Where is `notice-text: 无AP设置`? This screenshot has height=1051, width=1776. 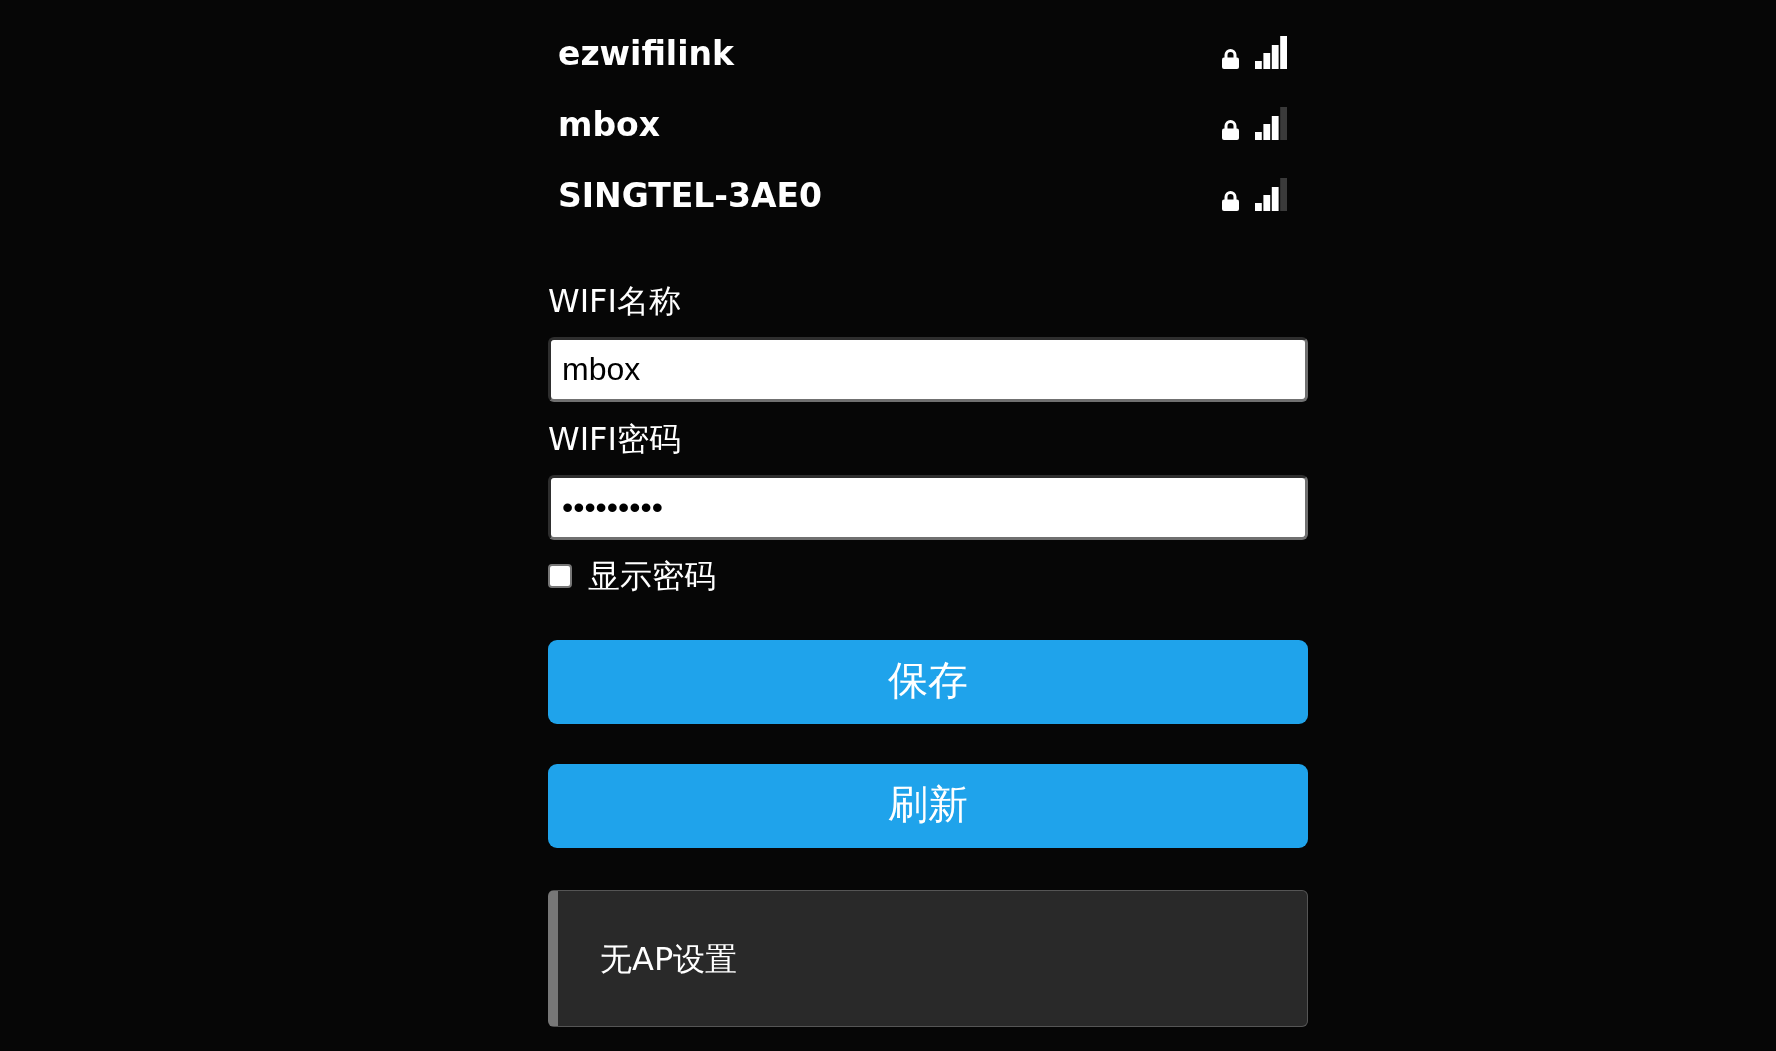
notice-text: 无AP设置 is located at coordinates (669, 958).